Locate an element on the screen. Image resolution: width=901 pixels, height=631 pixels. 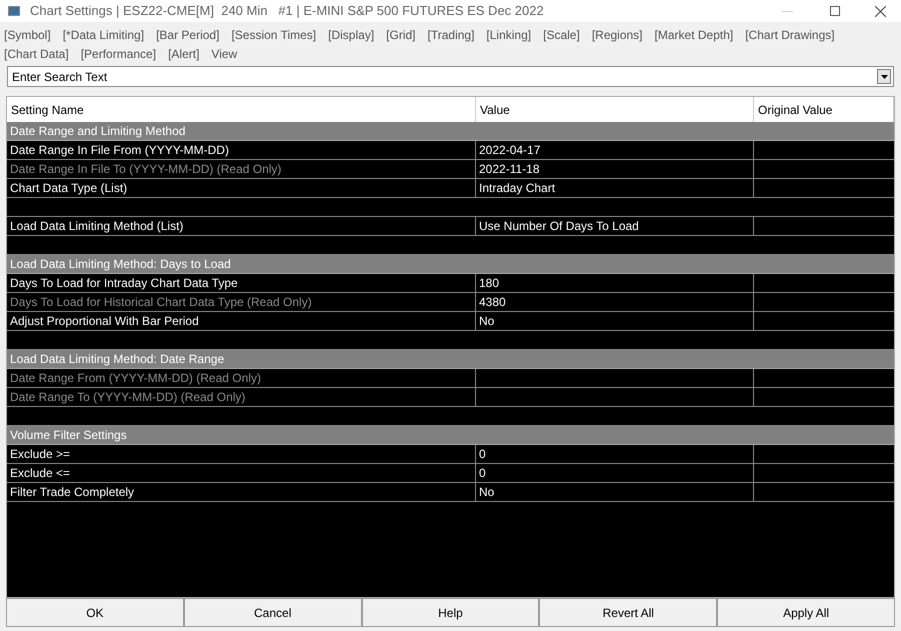
setting-name: Exclude <= is located at coordinates (241, 473).